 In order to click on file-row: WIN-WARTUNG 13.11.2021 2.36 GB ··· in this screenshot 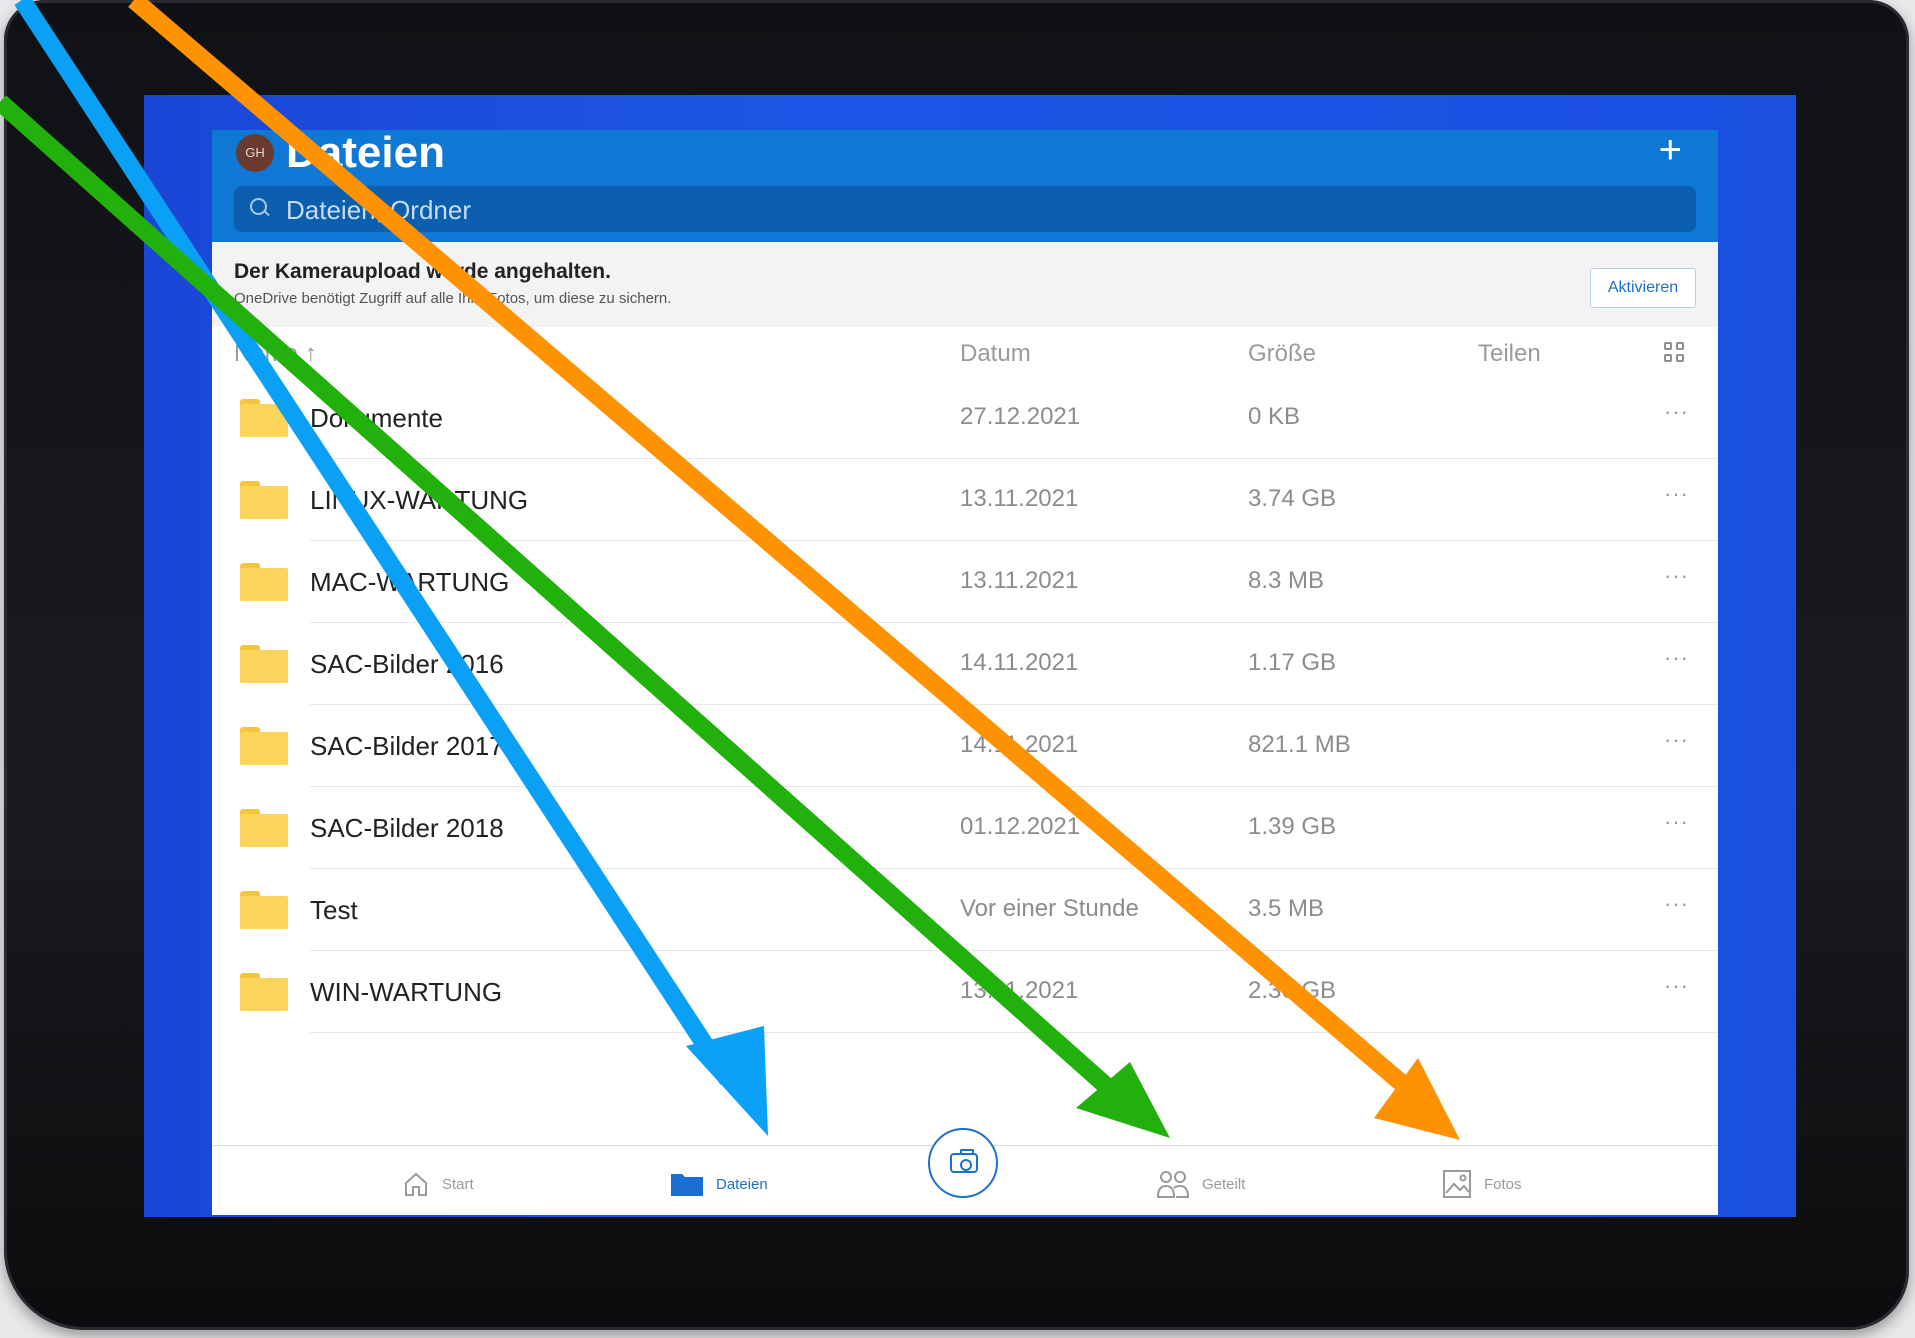, I will do `click(965, 992)`.